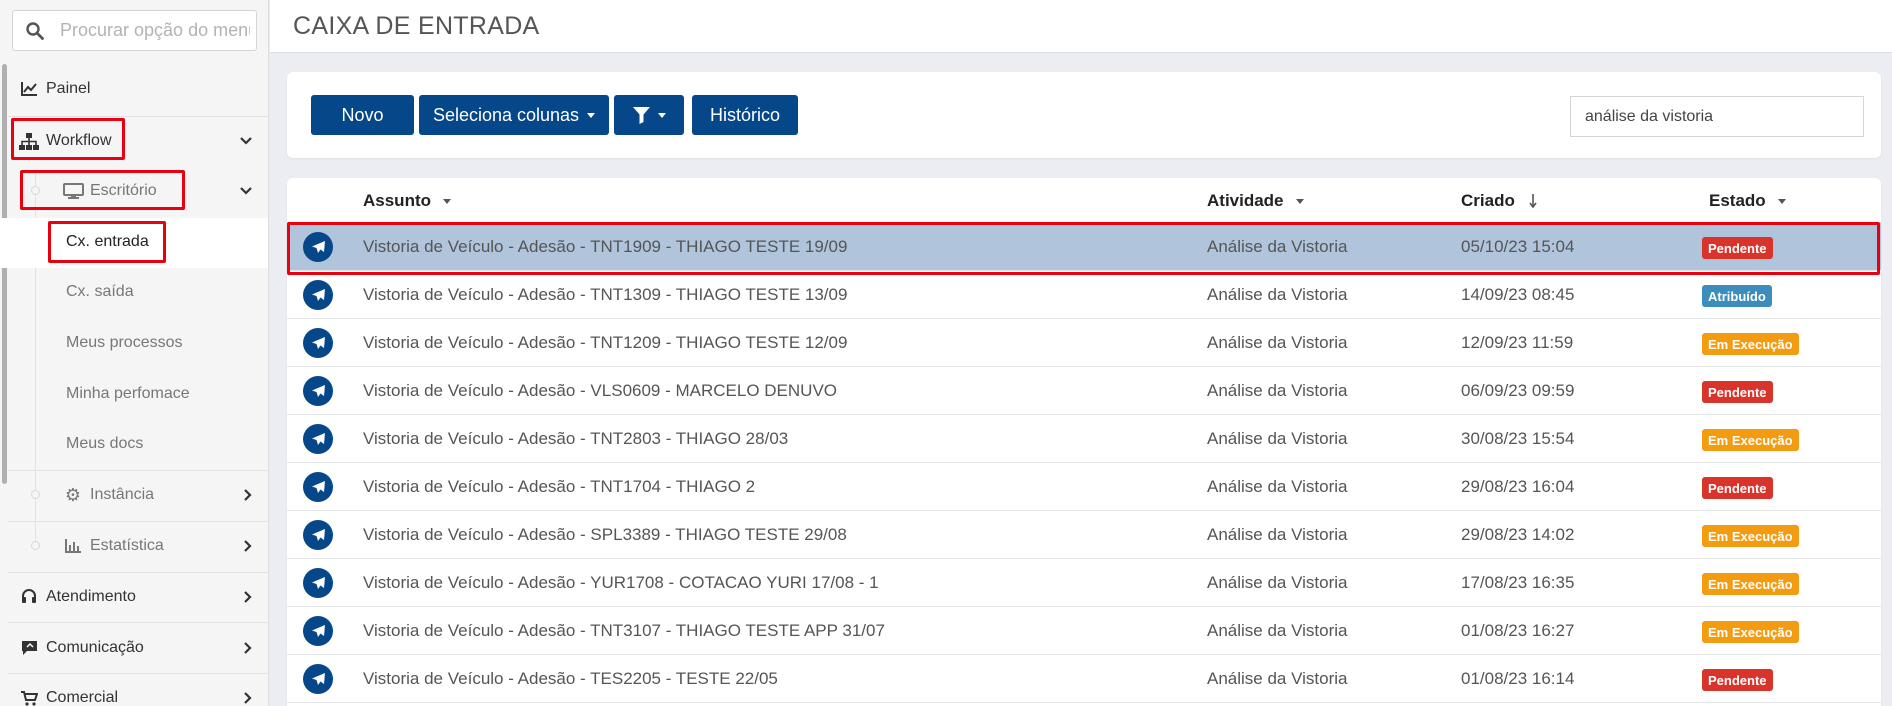  Describe the element at coordinates (1518, 630) in the screenshot. I see `cell-criado: 01/08/23 16:27` at that location.